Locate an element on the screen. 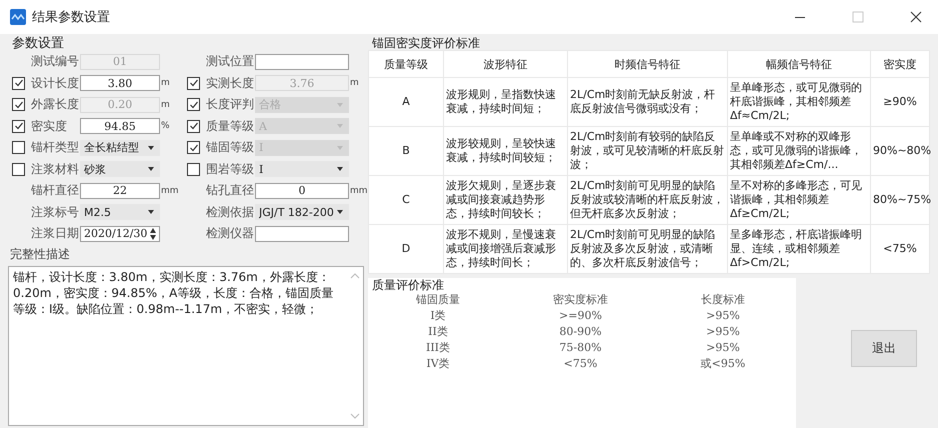  table-cell: 呈单峰形态，或可见微弱的杆底谐振峰，其相邻频差Δf≈Cm/2L; is located at coordinates (799, 102).